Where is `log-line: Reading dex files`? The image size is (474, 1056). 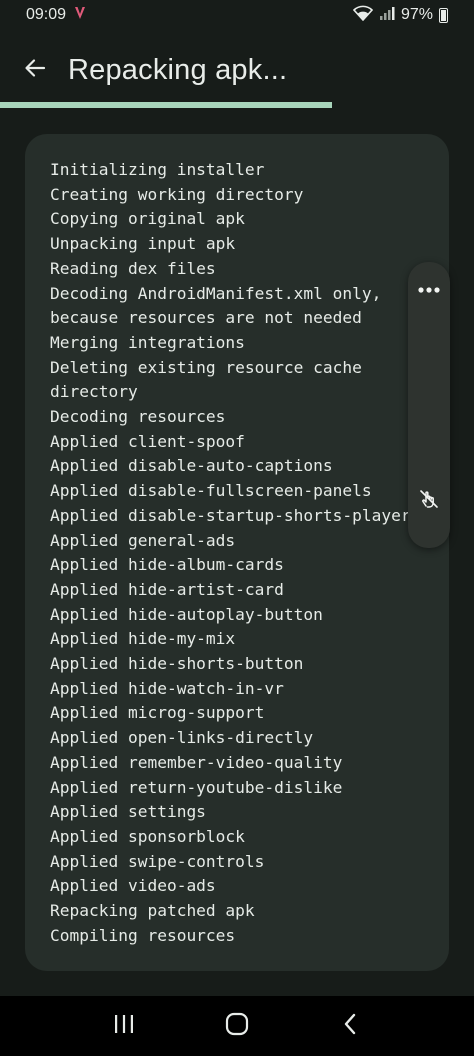 log-line: Reading dex files is located at coordinates (133, 268).